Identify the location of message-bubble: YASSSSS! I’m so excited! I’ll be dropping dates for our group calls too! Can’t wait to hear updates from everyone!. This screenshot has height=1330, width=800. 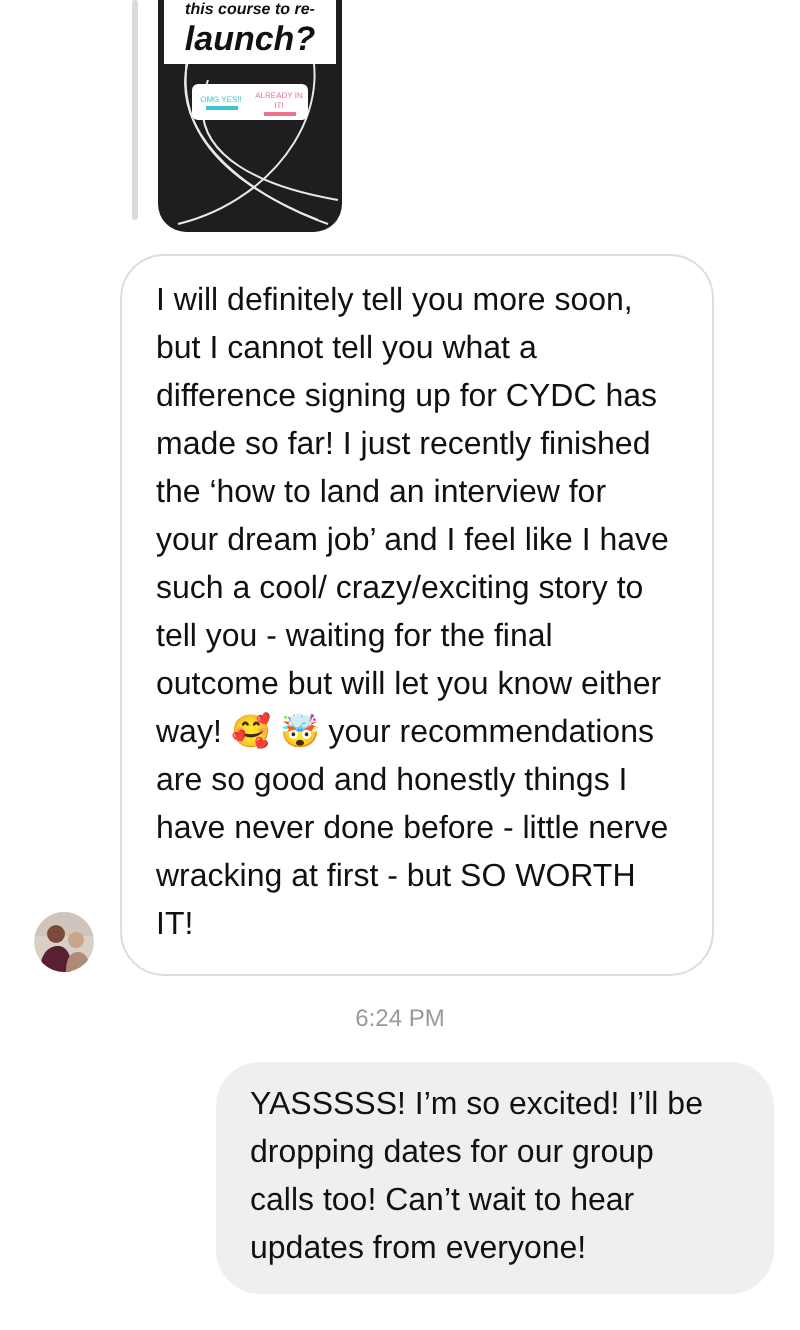
(495, 1178).